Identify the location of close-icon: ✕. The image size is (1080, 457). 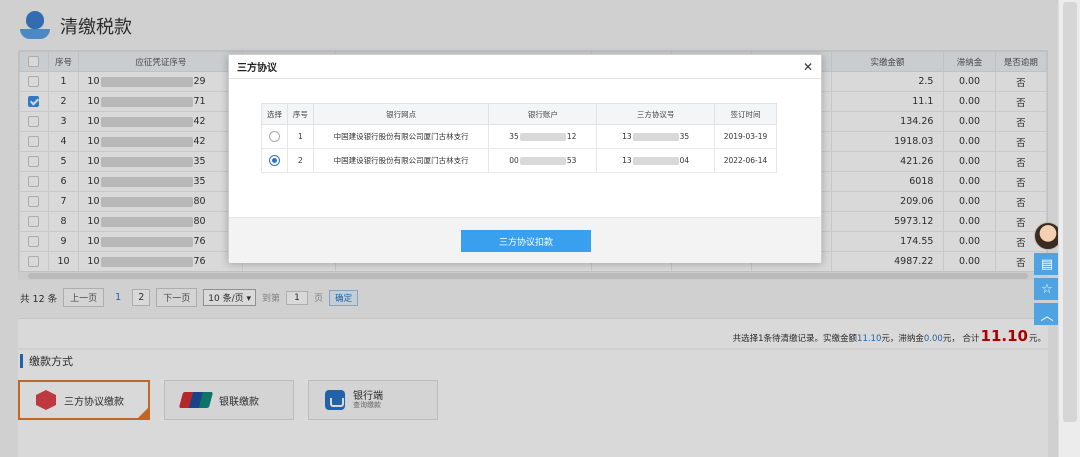
(808, 67).